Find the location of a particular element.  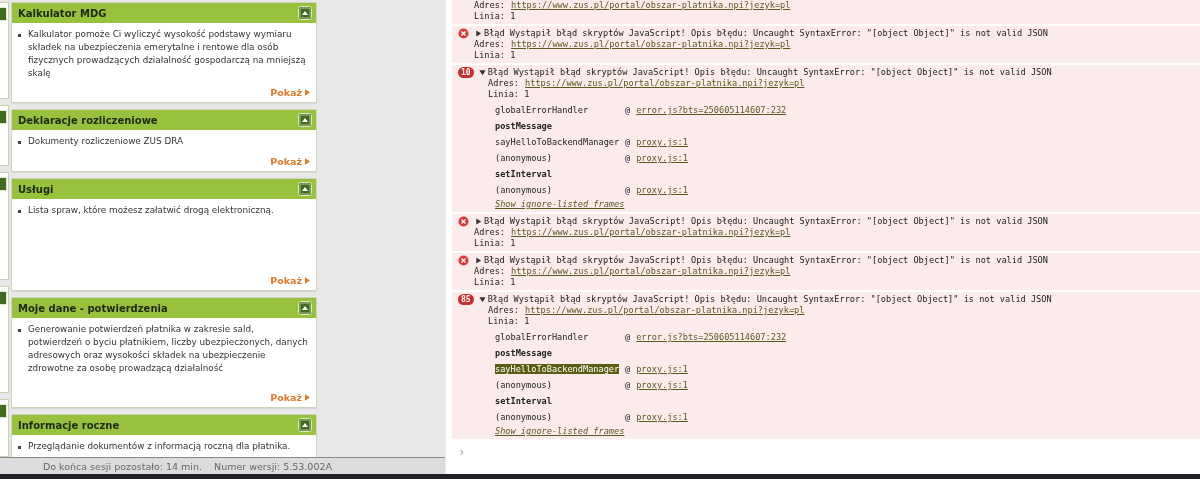

count-badge: 85 is located at coordinates (466, 299).